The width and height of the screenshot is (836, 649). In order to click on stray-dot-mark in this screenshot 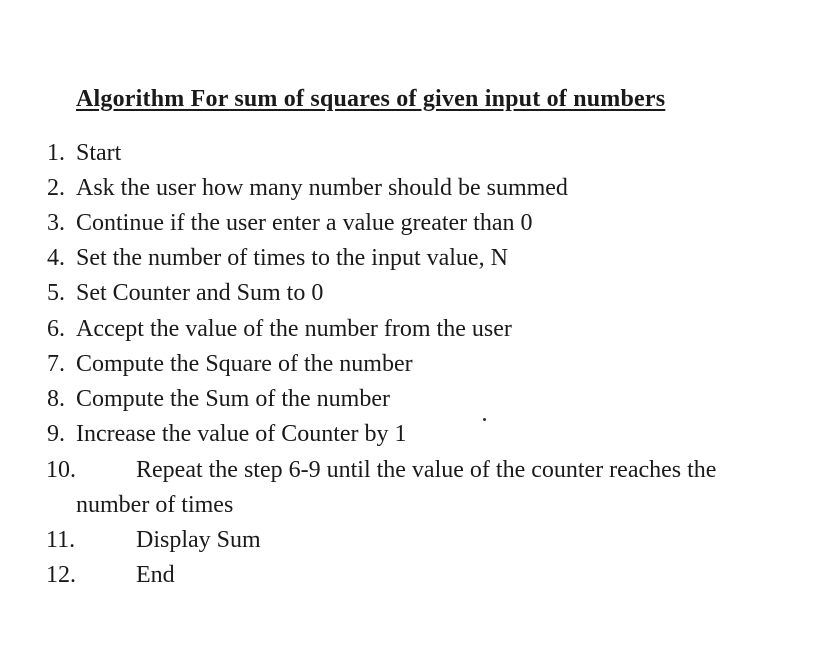, I will do `click(484, 419)`.